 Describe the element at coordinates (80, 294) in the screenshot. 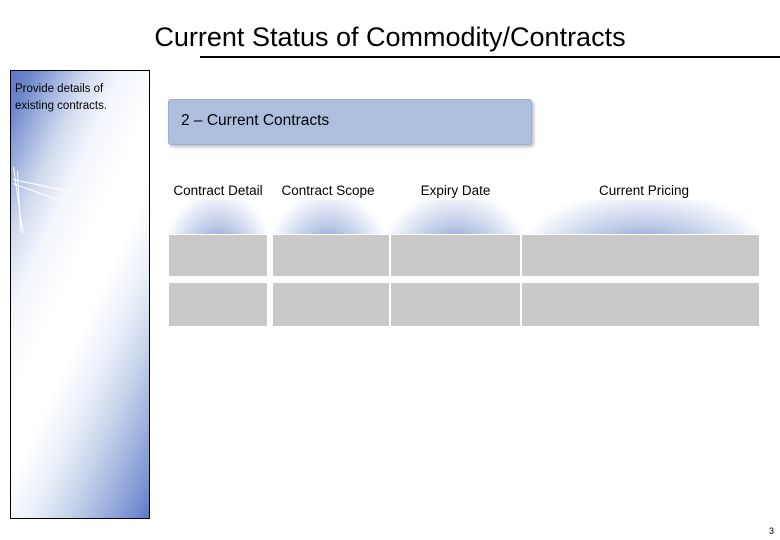

I see `note-panel: Provide details of existing contracts.` at that location.